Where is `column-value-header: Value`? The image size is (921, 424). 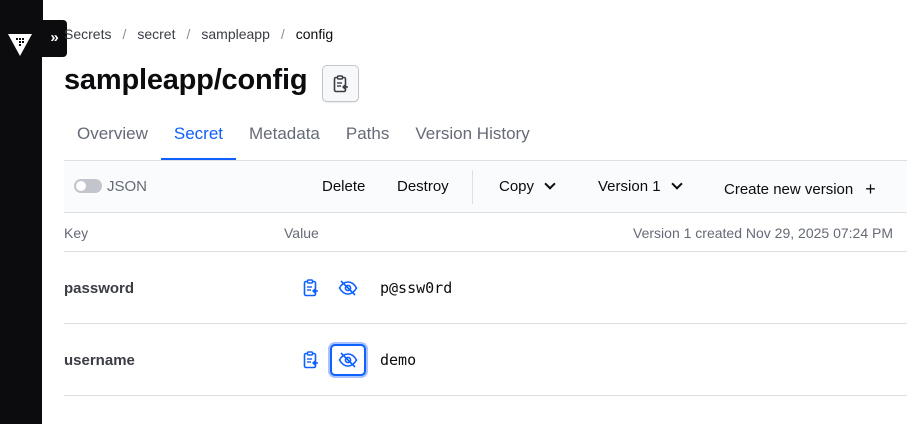
column-value-header: Value is located at coordinates (301, 233).